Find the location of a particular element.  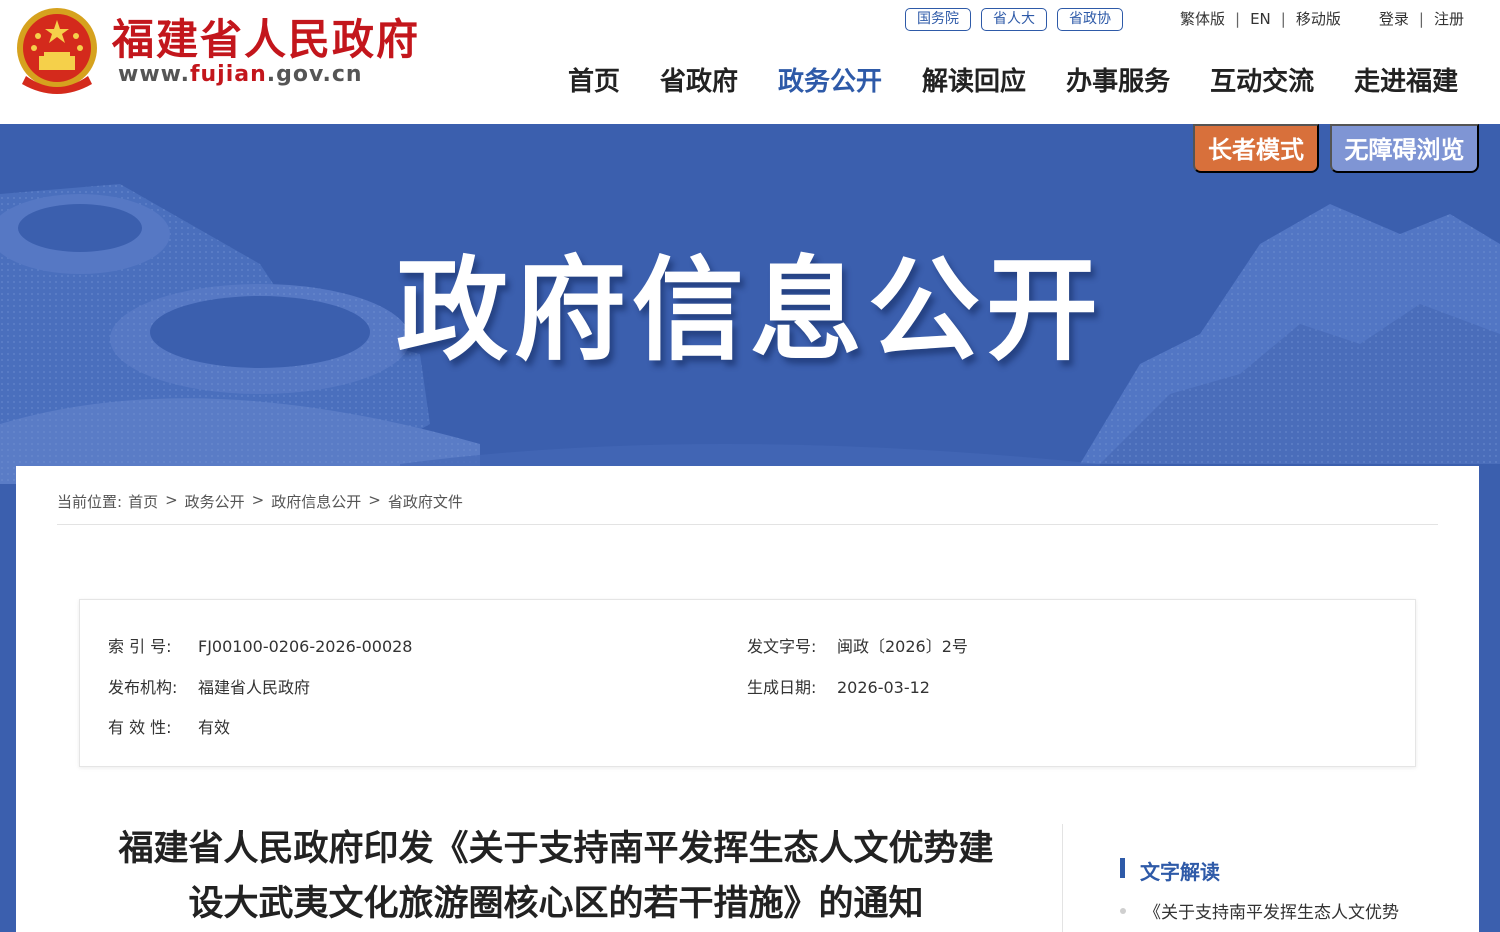

nav-item-services: 办事服务 is located at coordinates (1118, 82).